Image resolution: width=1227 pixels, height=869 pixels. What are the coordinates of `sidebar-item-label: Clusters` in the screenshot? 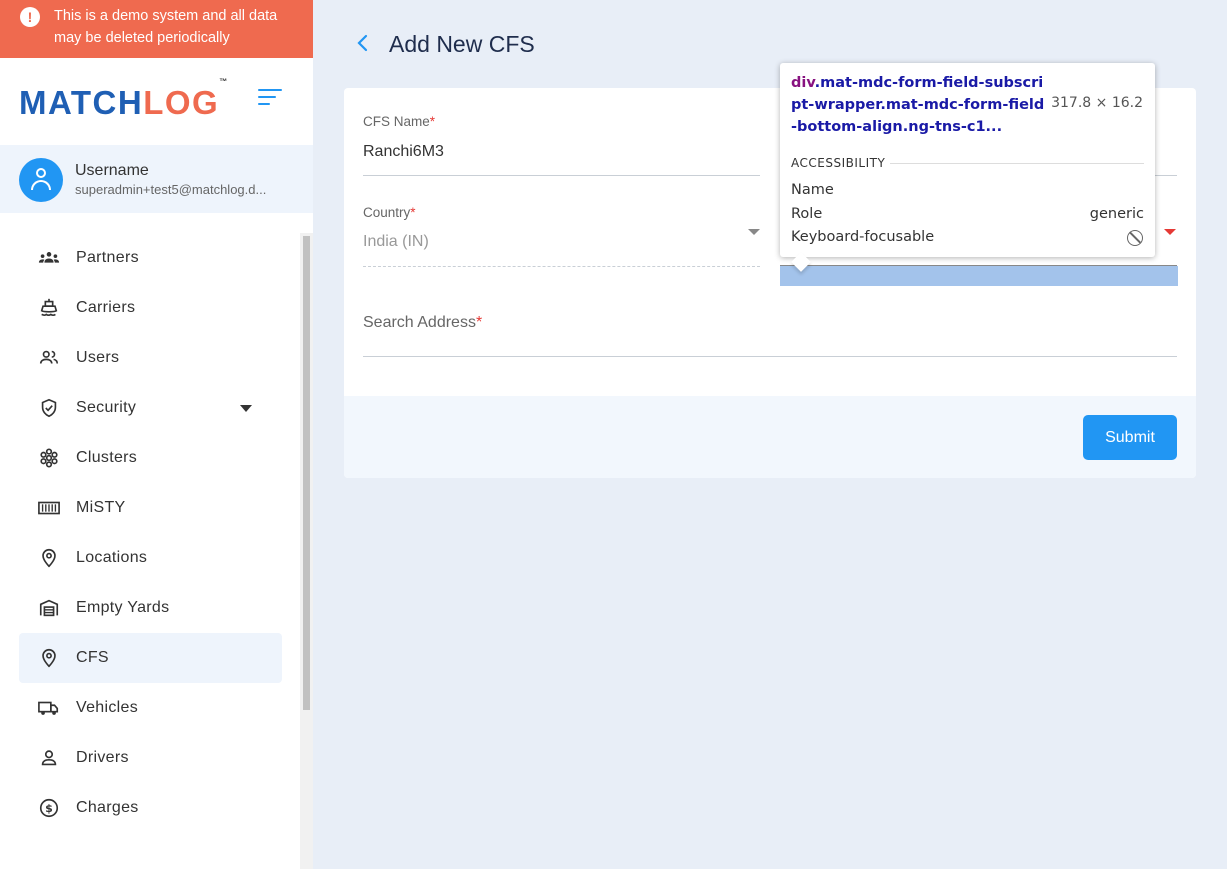 It's located at (107, 457).